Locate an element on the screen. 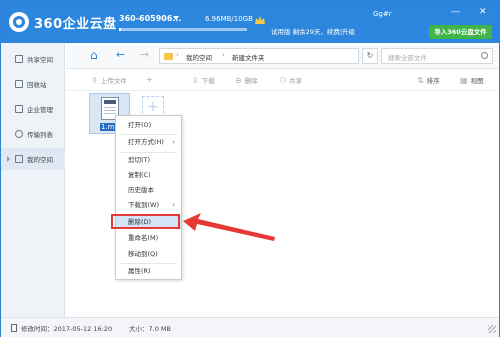 The height and width of the screenshot is (337, 500). menu-item-download-to: 下载到(W) › is located at coordinates (148, 205).